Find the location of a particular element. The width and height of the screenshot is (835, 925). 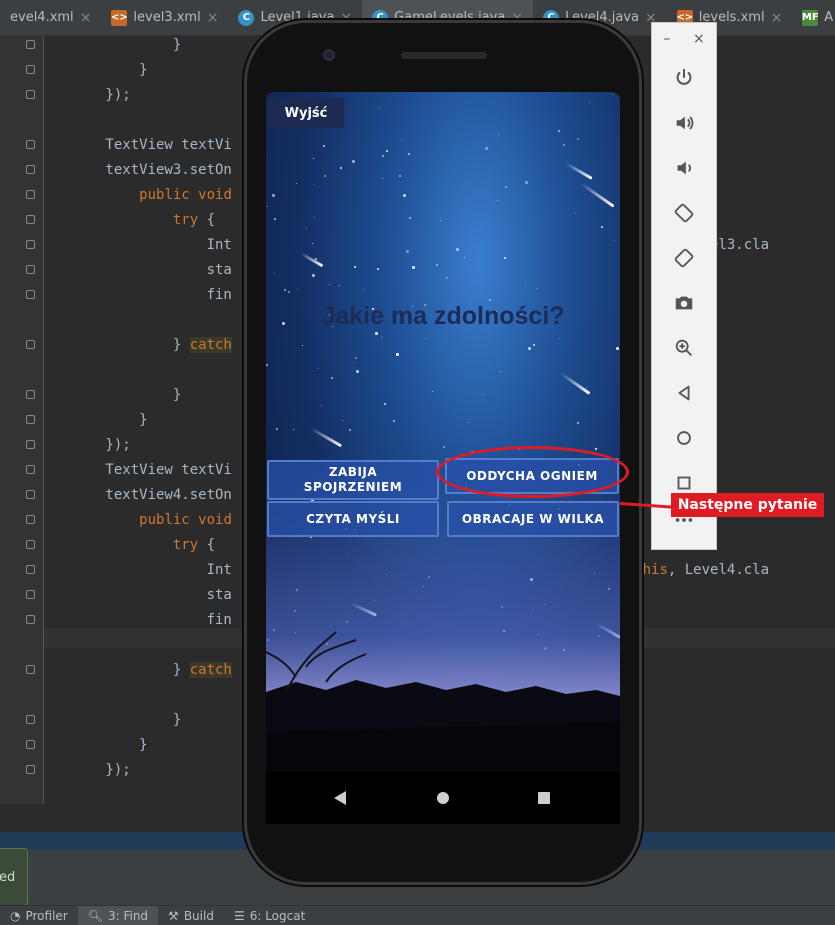

answer-button-3: CZYTA MYŚLI is located at coordinates (353, 519).